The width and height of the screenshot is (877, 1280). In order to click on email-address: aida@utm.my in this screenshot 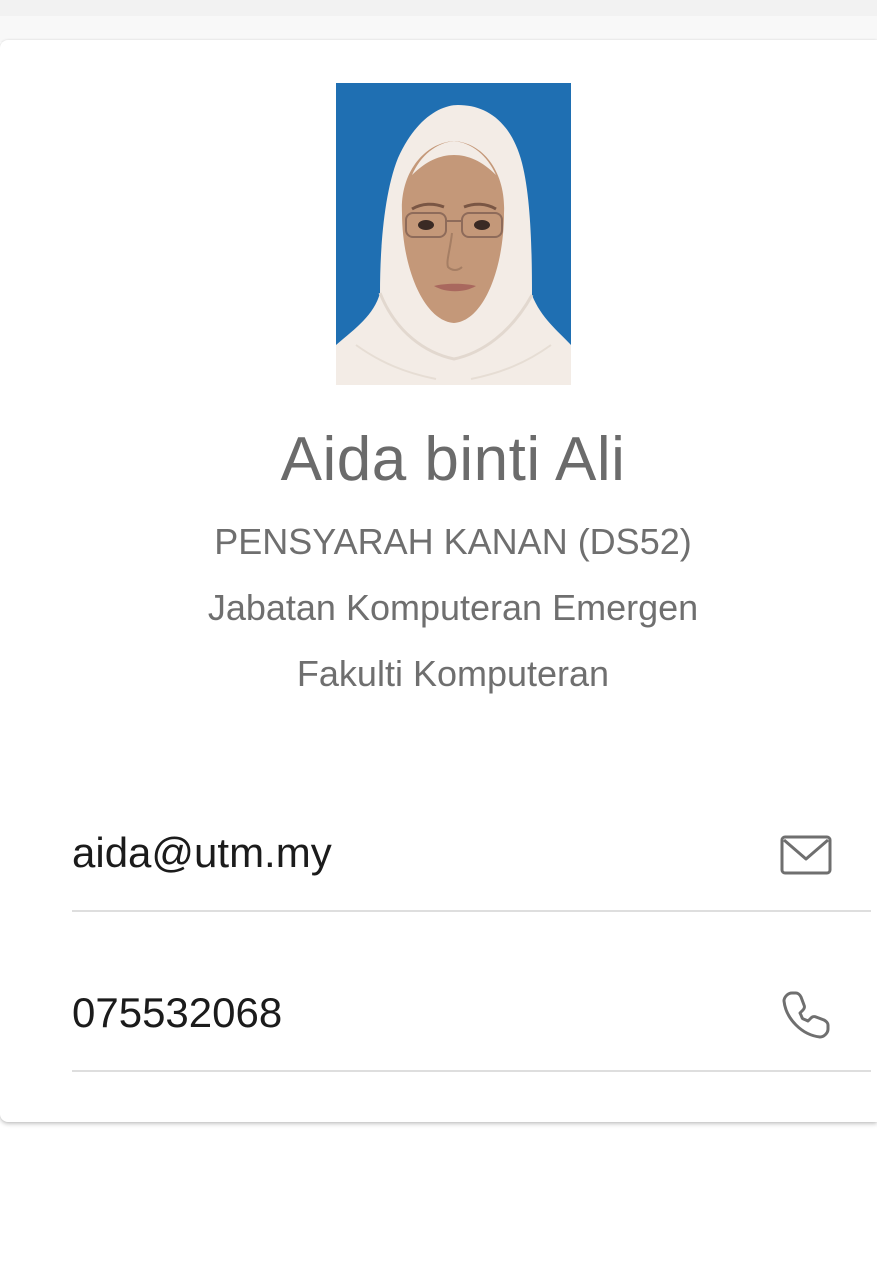, I will do `click(202, 853)`.